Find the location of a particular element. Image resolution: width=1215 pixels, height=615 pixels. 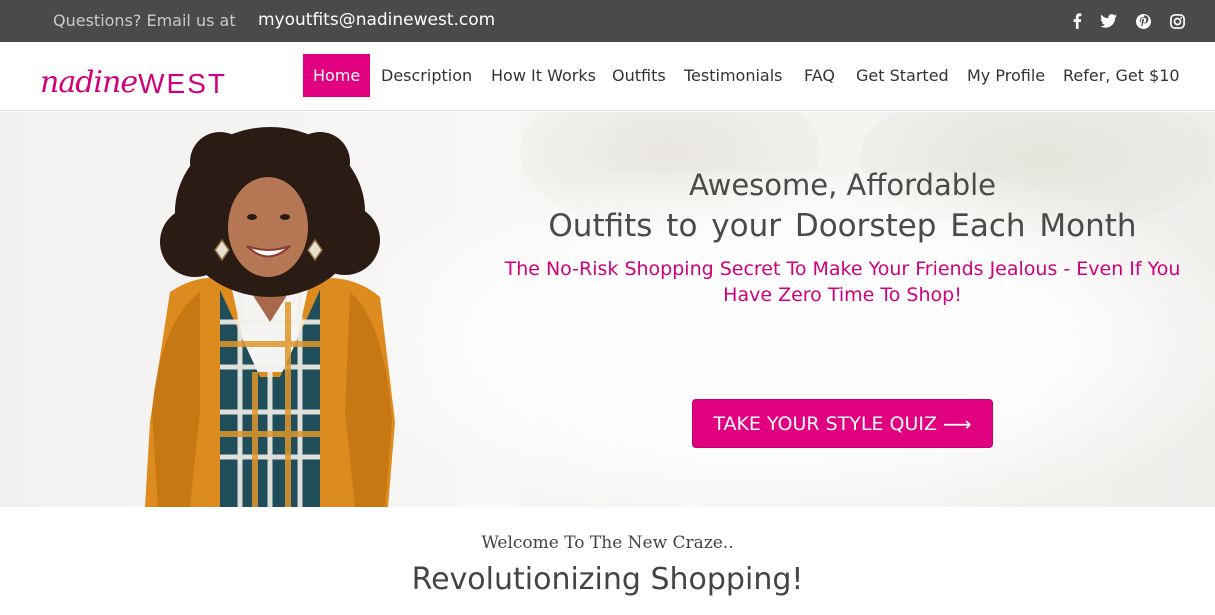

twitter-icon is located at coordinates (1108, 21).